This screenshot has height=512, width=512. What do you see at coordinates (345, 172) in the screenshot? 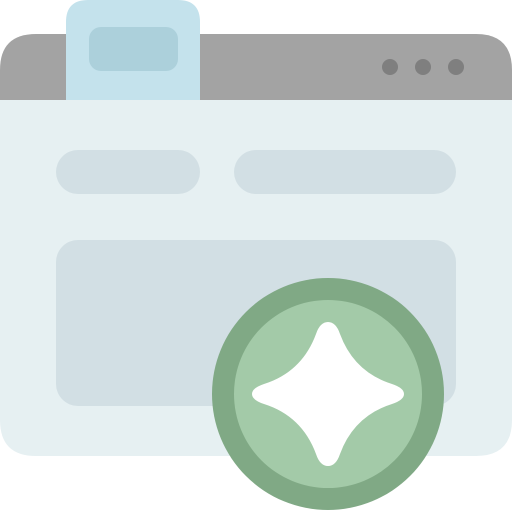
I see `placeholder-bar-long` at bounding box center [345, 172].